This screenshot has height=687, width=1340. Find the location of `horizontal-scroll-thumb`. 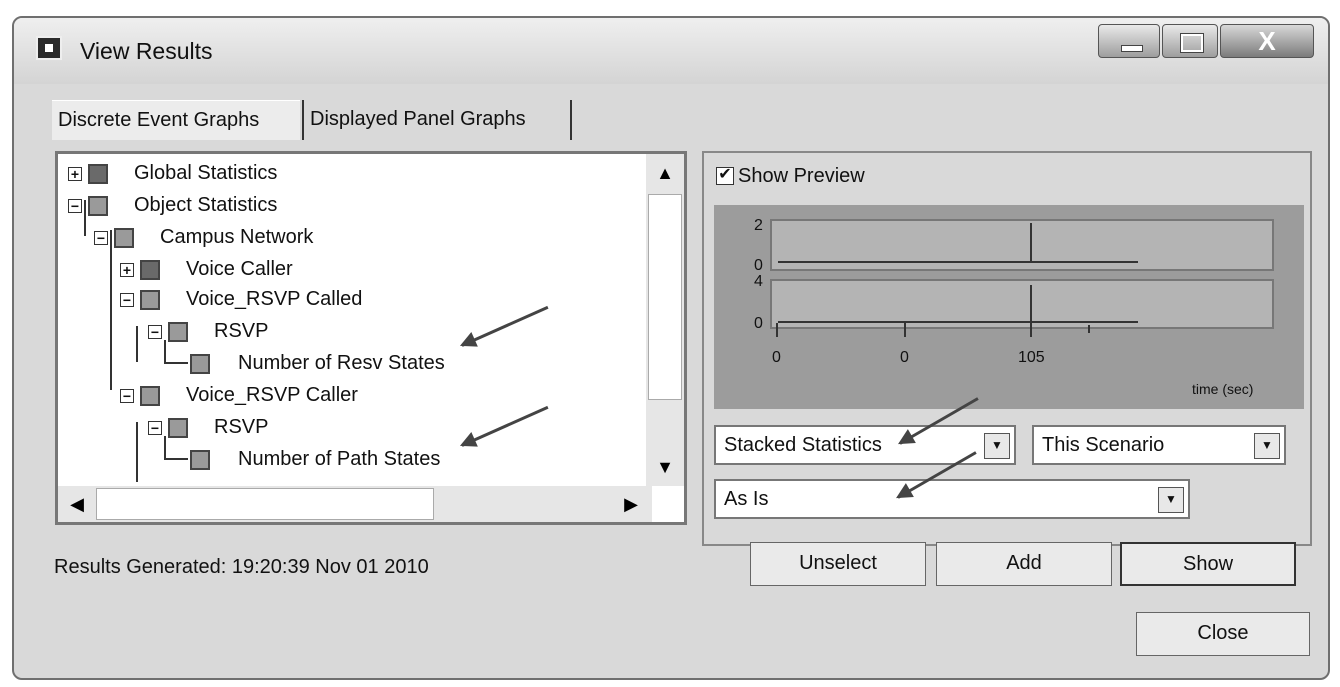

horizontal-scroll-thumb is located at coordinates (265, 504).